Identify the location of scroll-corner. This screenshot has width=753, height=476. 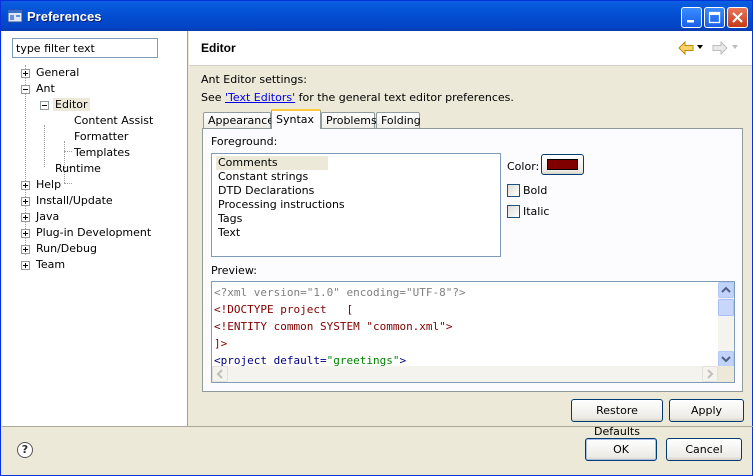
(726, 374).